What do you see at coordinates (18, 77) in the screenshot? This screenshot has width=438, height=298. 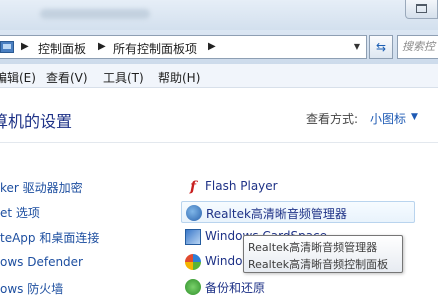 I see `menu-edit: 编辑(E)` at bounding box center [18, 77].